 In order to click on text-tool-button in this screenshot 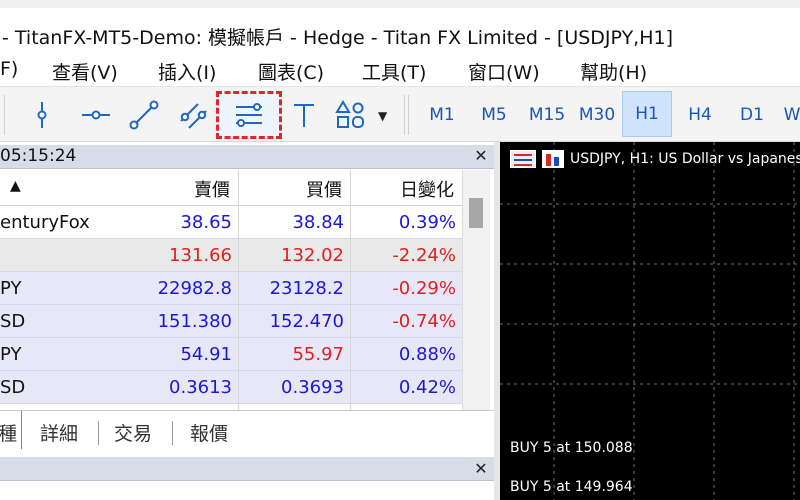, I will do `click(304, 115)`.